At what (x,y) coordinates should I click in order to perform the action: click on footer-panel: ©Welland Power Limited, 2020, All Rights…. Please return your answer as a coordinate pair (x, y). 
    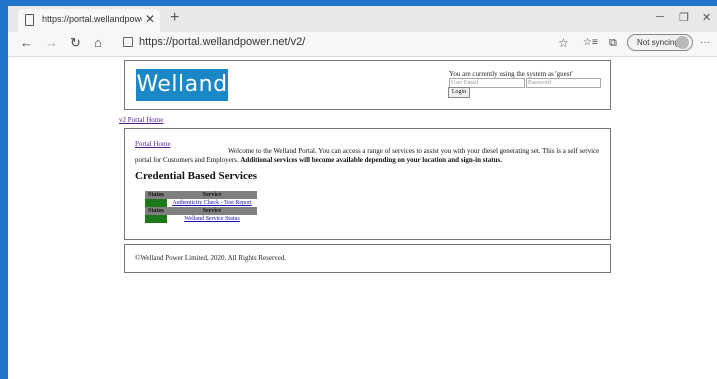
    Looking at the image, I should click on (367, 258).